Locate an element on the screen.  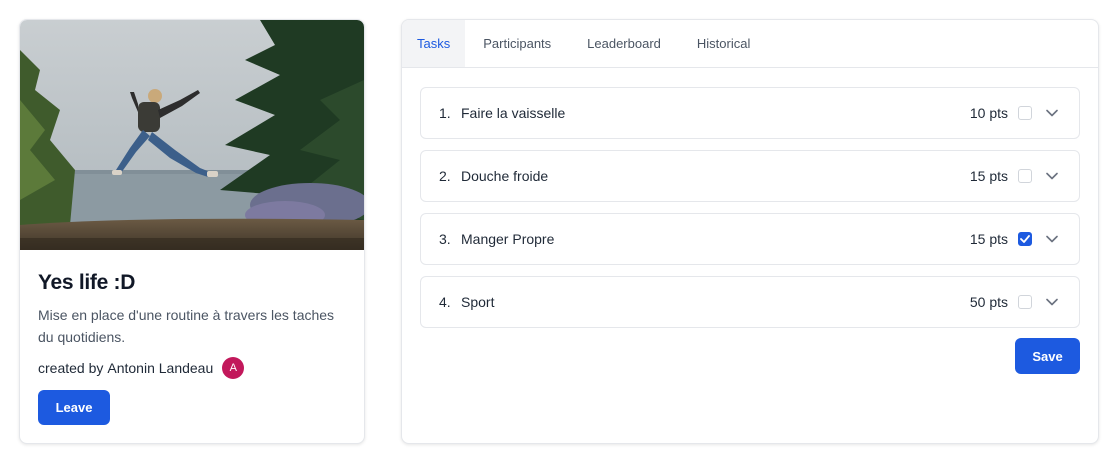
task-row: 3. Manger Propre 15 pts is located at coordinates (750, 239).